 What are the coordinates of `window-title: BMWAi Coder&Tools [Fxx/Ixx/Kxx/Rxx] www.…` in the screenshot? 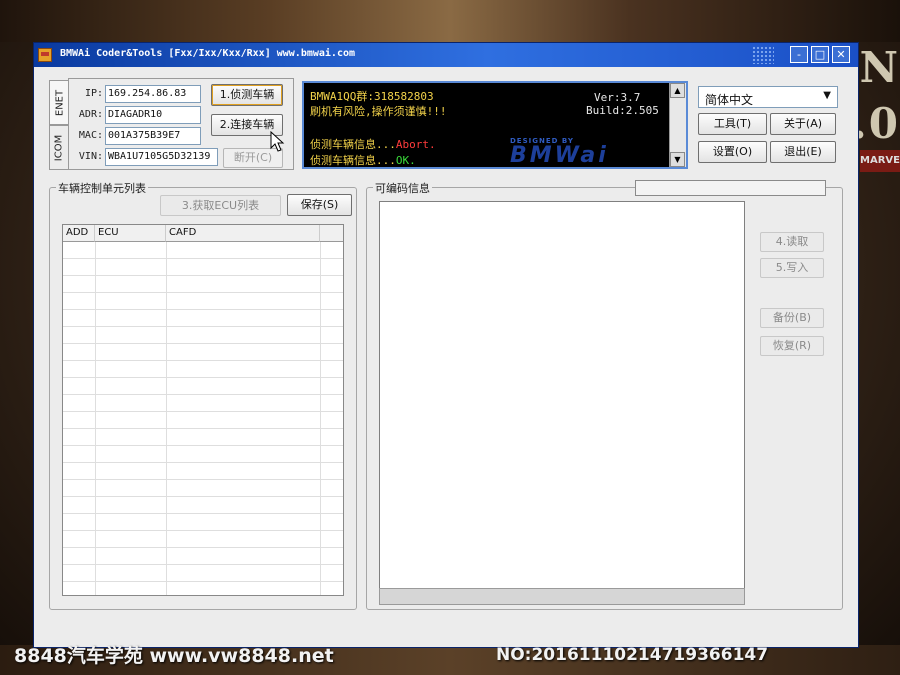 It's located at (208, 53).